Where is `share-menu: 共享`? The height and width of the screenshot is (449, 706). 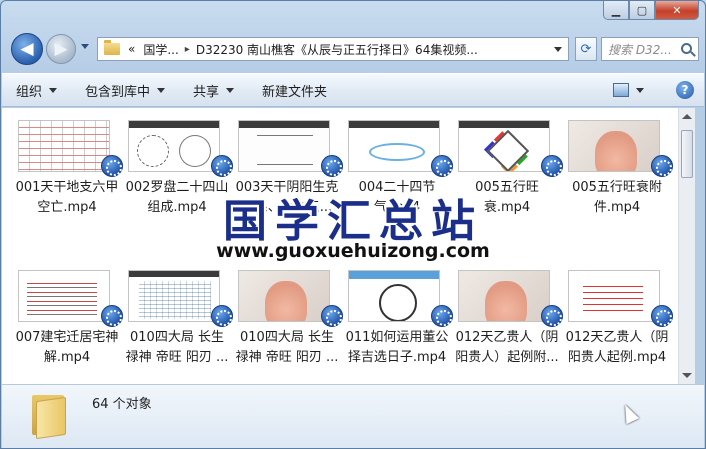
share-menu: 共享 is located at coordinates (214, 90).